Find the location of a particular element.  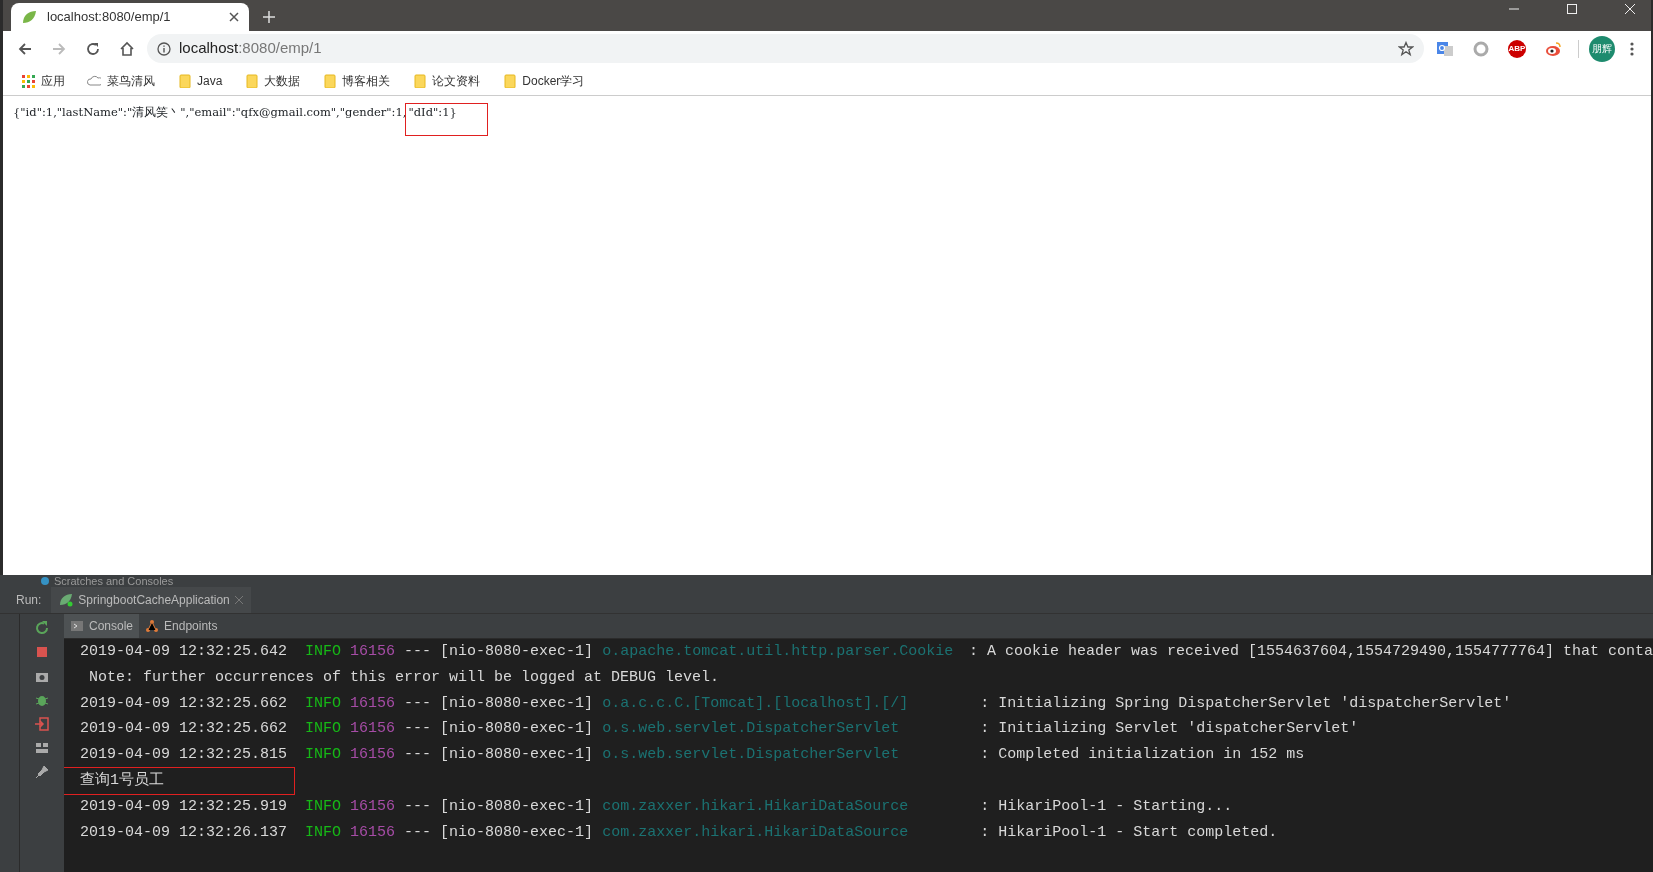

info-icon is located at coordinates (164, 48).